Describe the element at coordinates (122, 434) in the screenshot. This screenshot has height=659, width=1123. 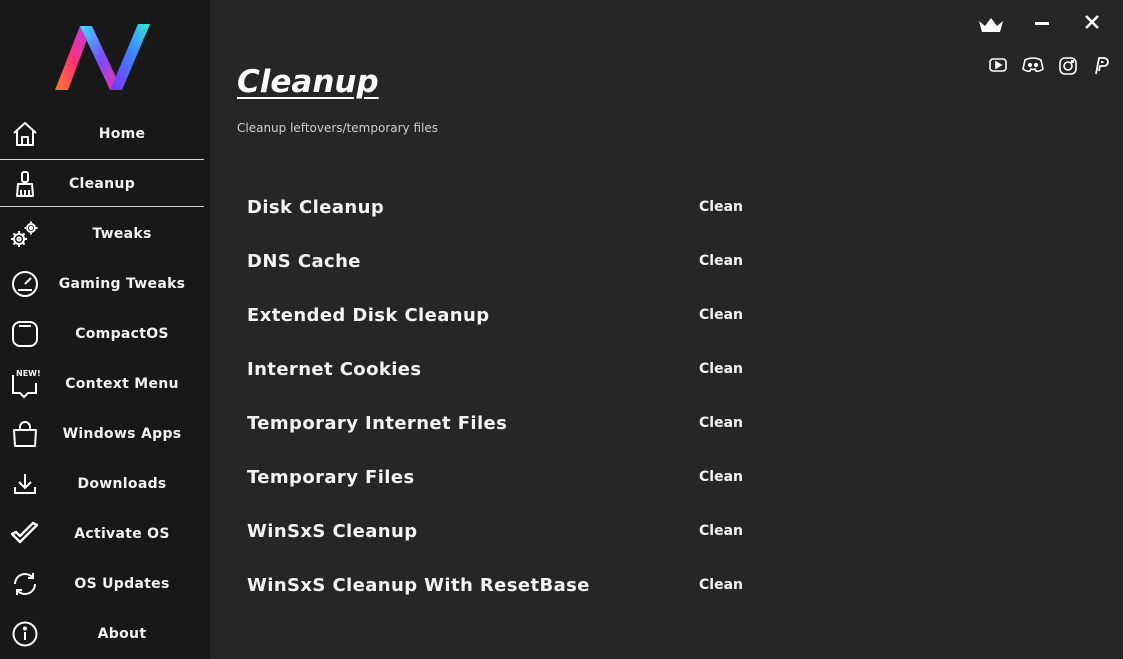
I see `sidebar-item-label: Windows Apps` at that location.